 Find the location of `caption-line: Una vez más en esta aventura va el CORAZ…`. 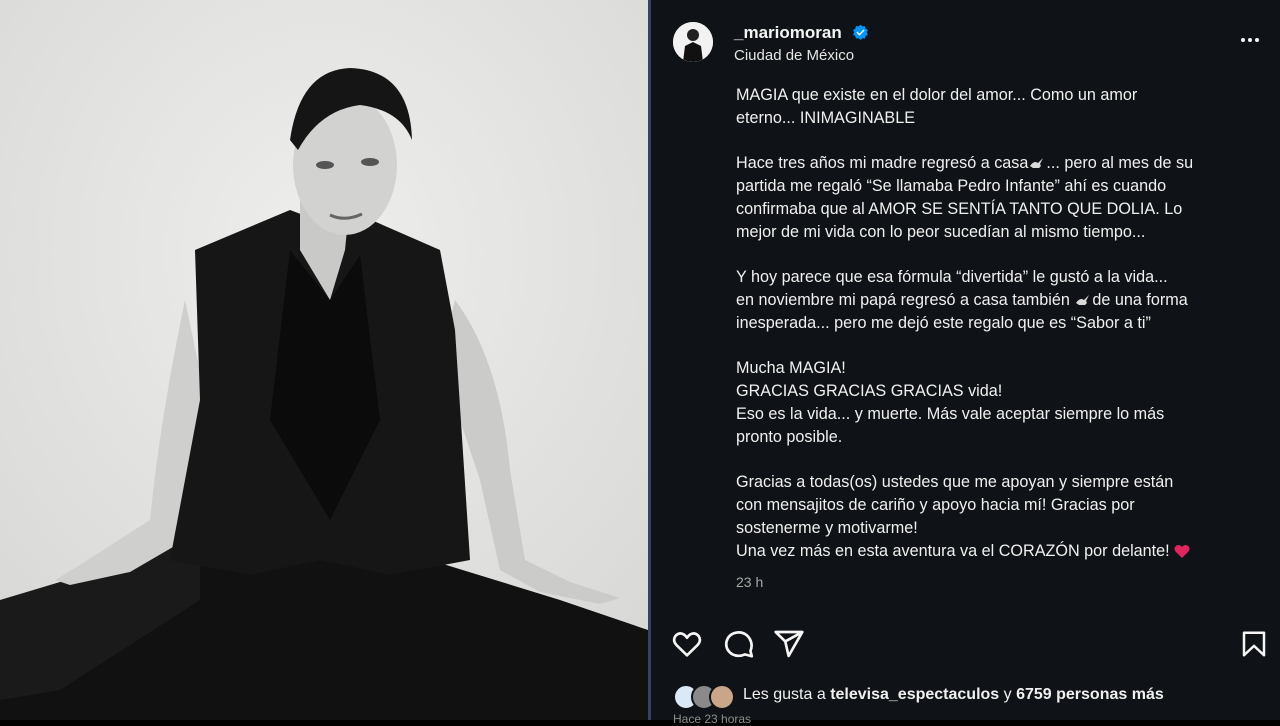

caption-line: Una vez más en esta aventura va el CORAZ… is located at coordinates (996, 551).